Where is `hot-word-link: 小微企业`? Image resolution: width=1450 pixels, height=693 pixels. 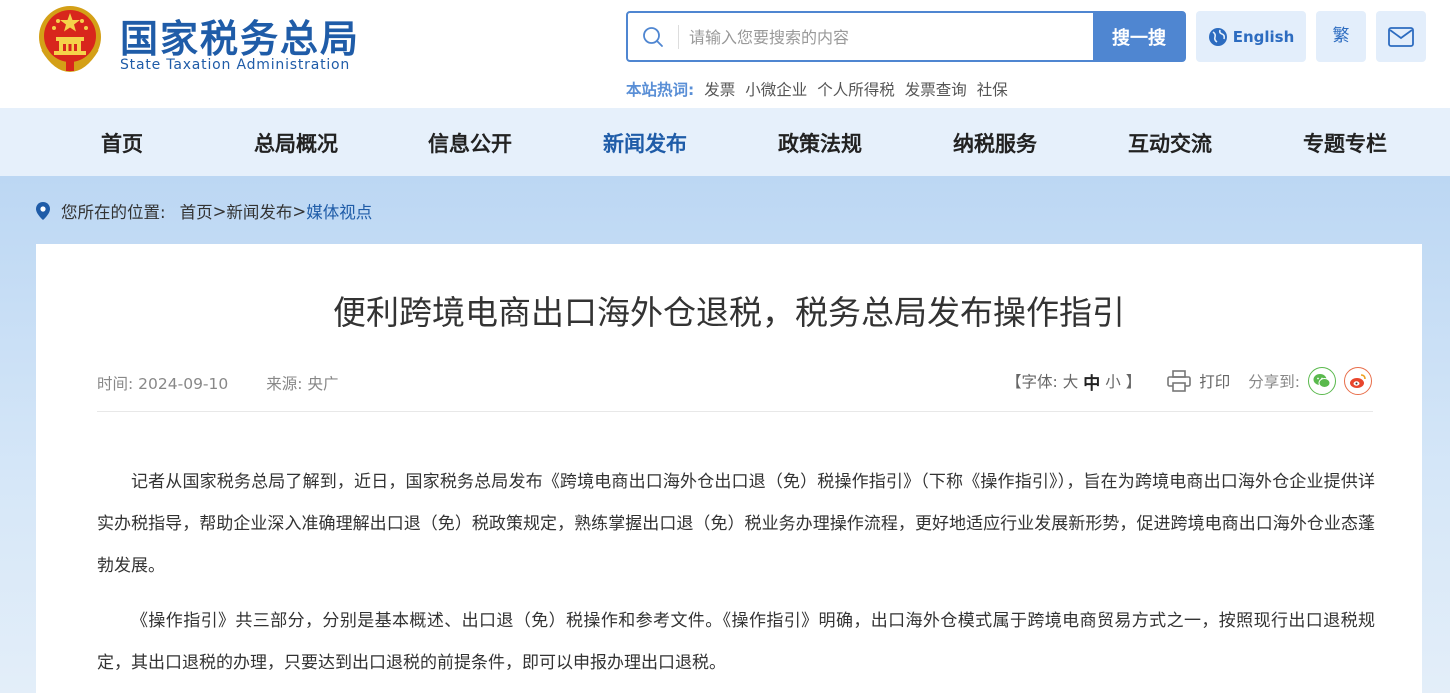 hot-word-link: 小微企业 is located at coordinates (776, 89).